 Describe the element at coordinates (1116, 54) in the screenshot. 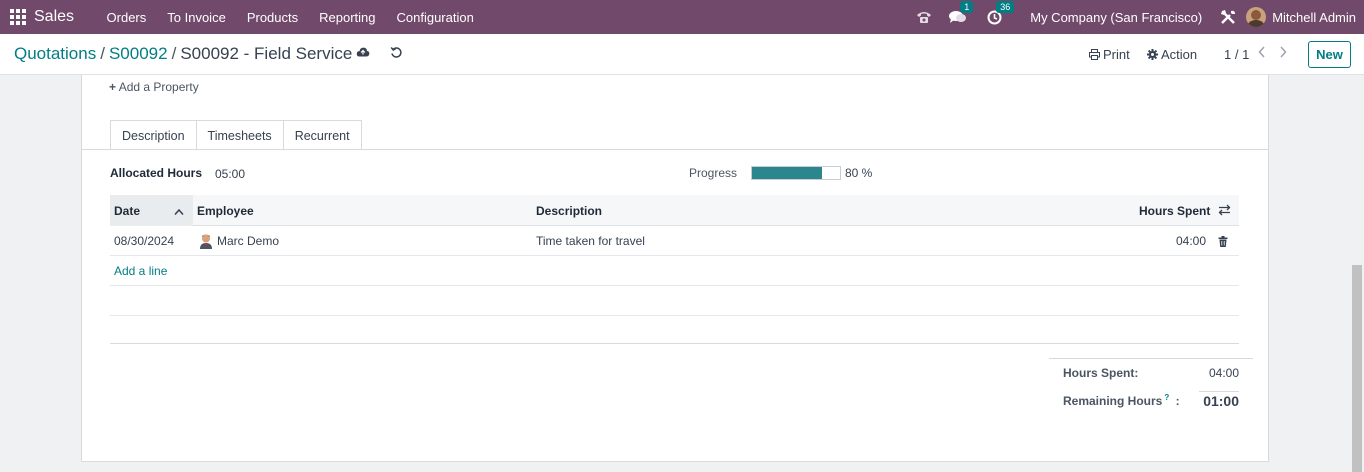

I see `print-label: Print` at that location.